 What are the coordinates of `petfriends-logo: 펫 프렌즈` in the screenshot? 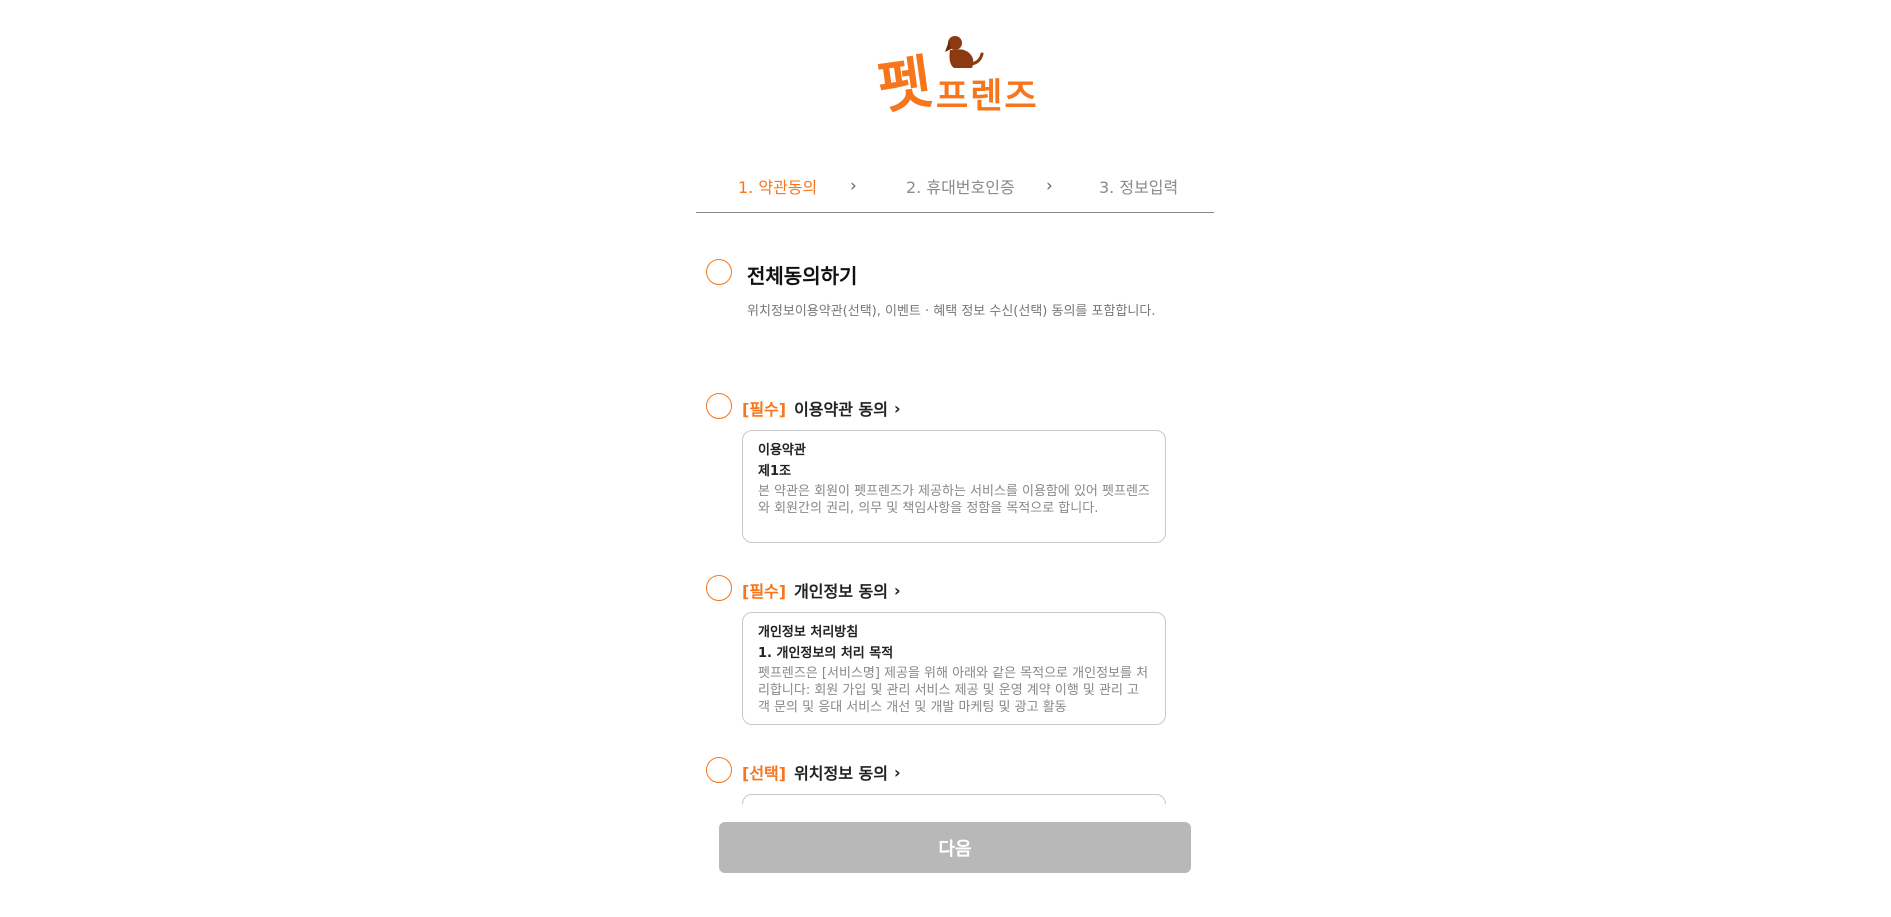 It's located at (957, 78).